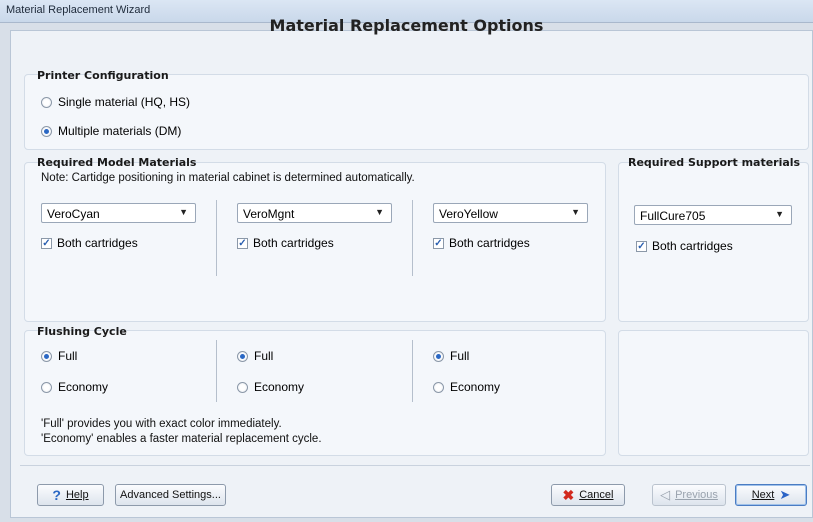 This screenshot has height=522, width=813. I want to click on flush-economy-radio-1: Economy, so click(74, 387).